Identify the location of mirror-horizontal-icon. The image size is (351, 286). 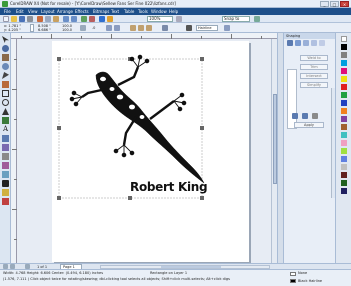
(109, 28).